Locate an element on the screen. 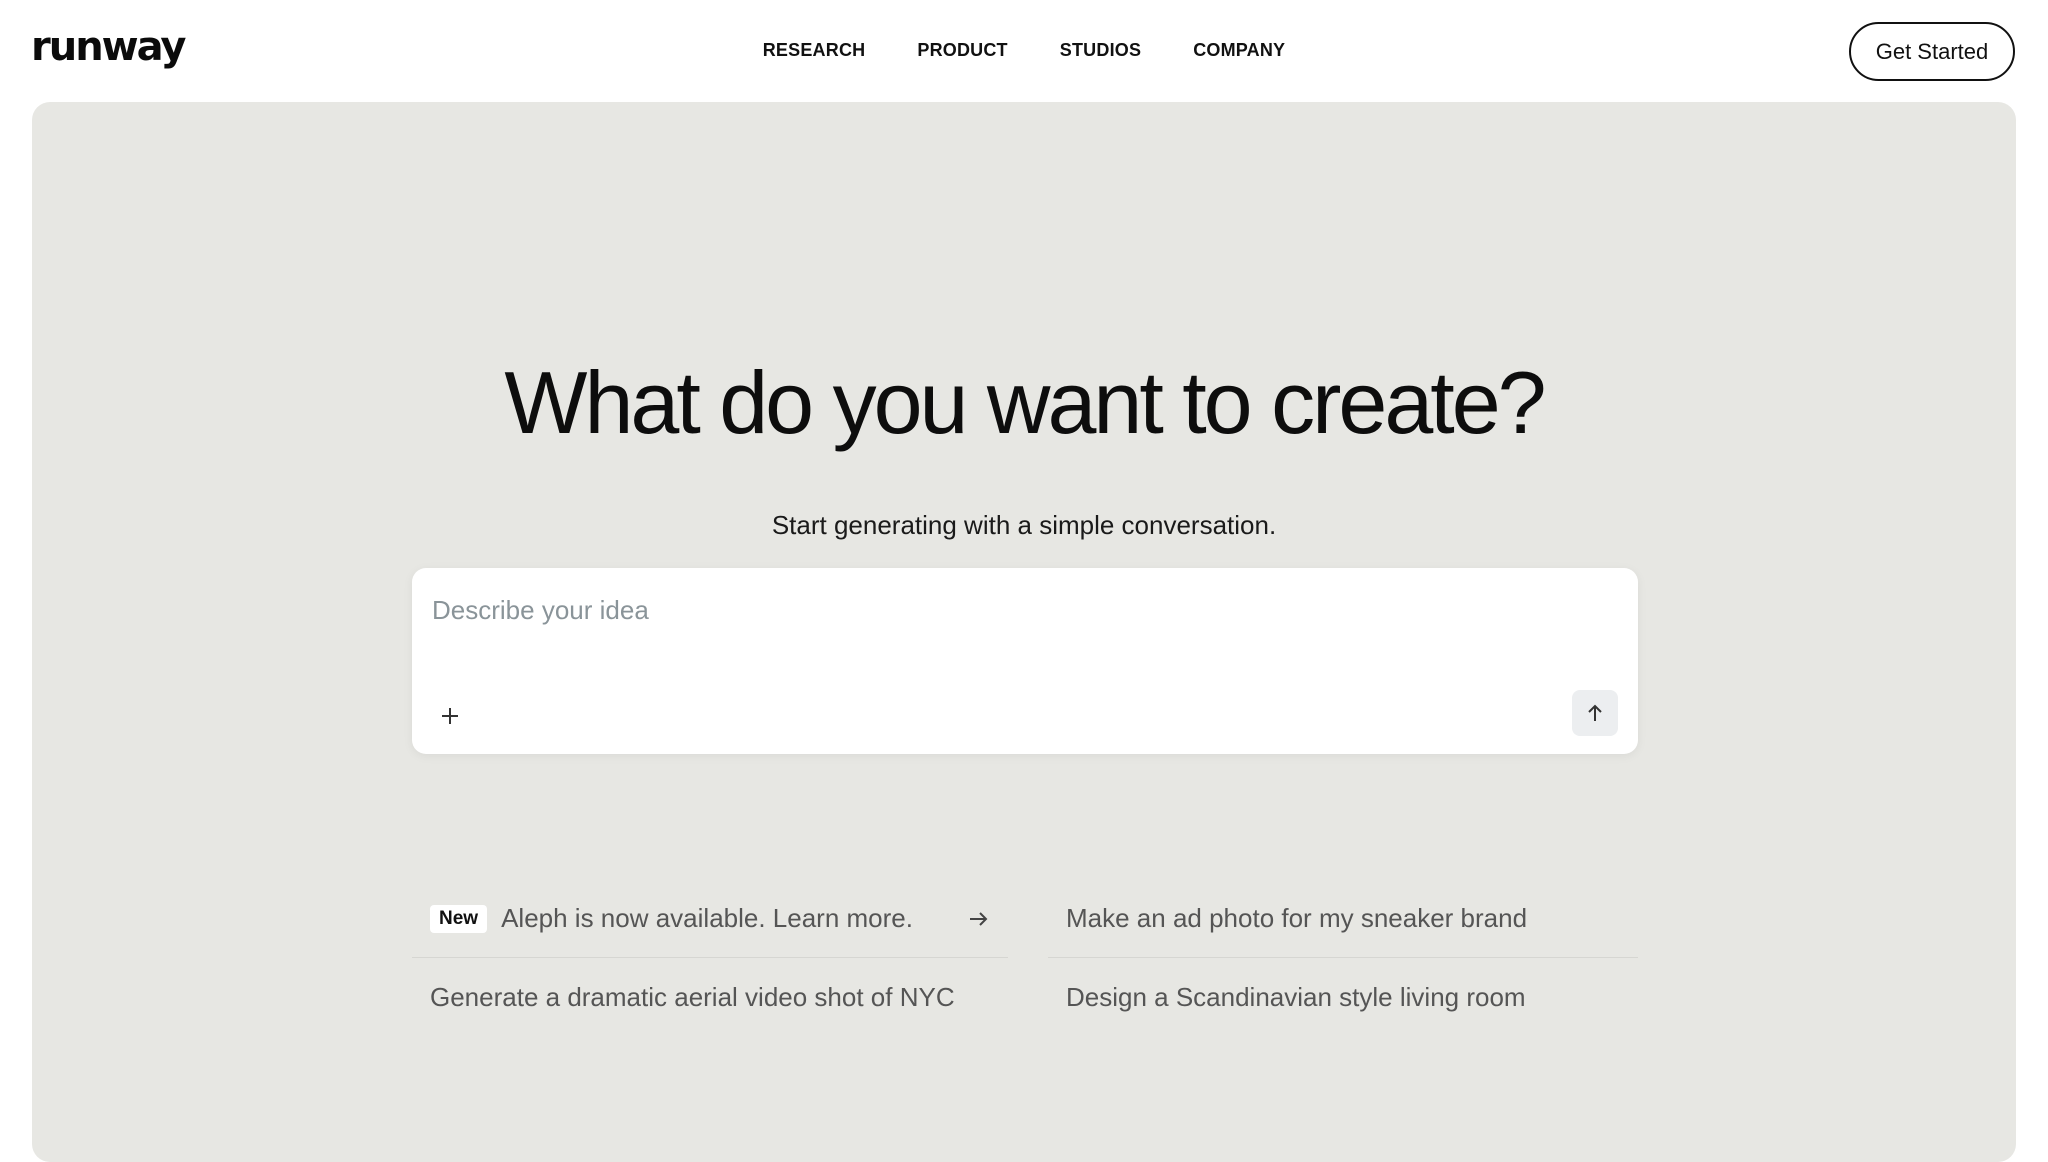  main-nav: RESEARCH PRODUCT STUDIOS COMPANY is located at coordinates (1024, 50).